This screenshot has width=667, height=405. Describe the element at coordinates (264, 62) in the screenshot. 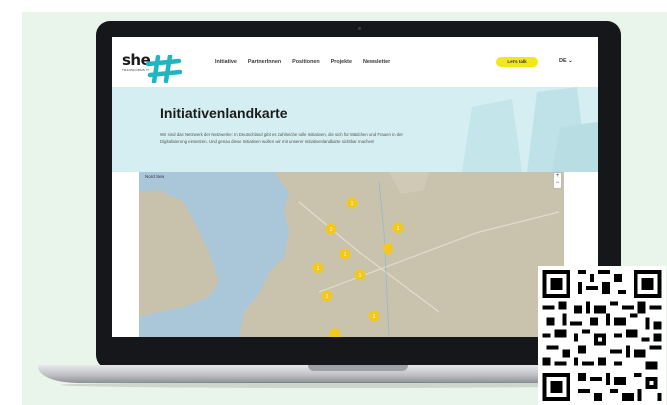

I see `nav-item-partnerinnen: PartnerInnen` at that location.